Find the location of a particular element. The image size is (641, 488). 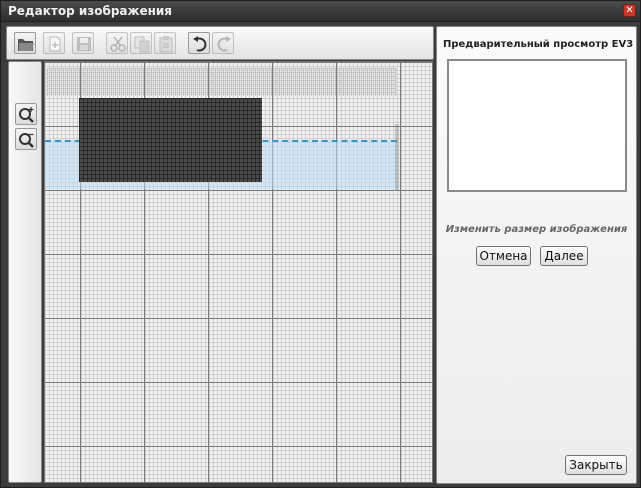

paste-icon is located at coordinates (166, 44).